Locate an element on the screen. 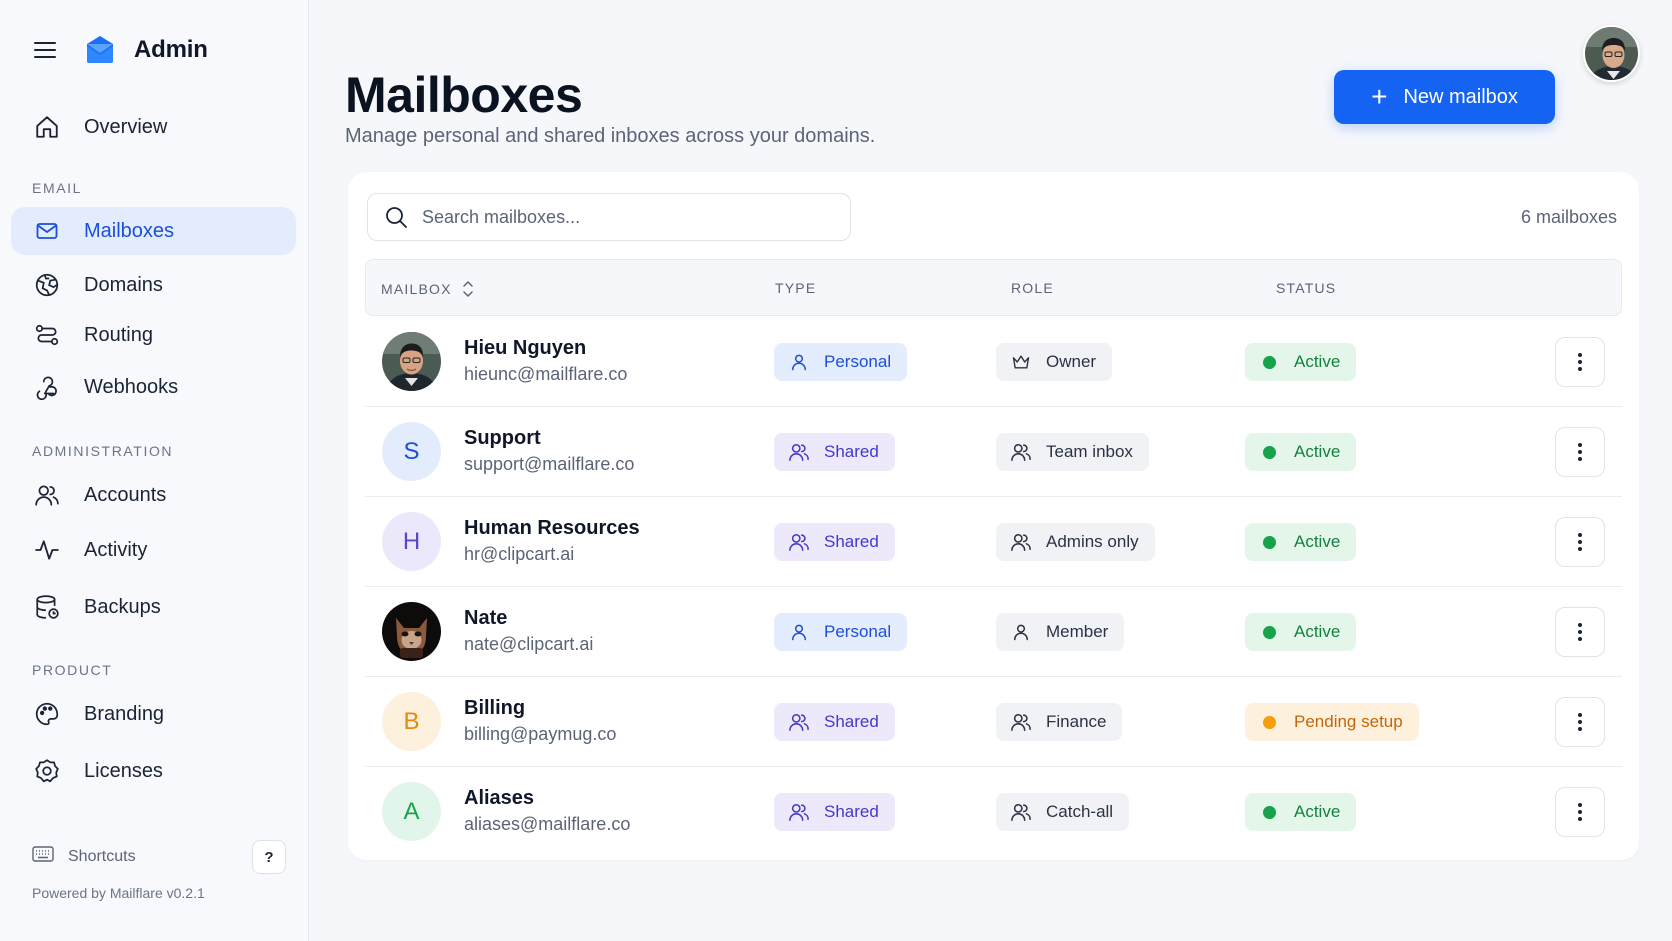 The height and width of the screenshot is (941, 1672). sidebar-item-licenses: Licenses is located at coordinates (153, 771).